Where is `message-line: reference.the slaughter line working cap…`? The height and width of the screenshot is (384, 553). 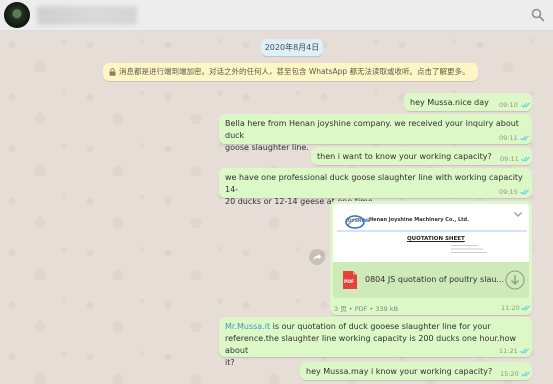 message-line: reference.the slaughter line working cap… is located at coordinates (371, 344).